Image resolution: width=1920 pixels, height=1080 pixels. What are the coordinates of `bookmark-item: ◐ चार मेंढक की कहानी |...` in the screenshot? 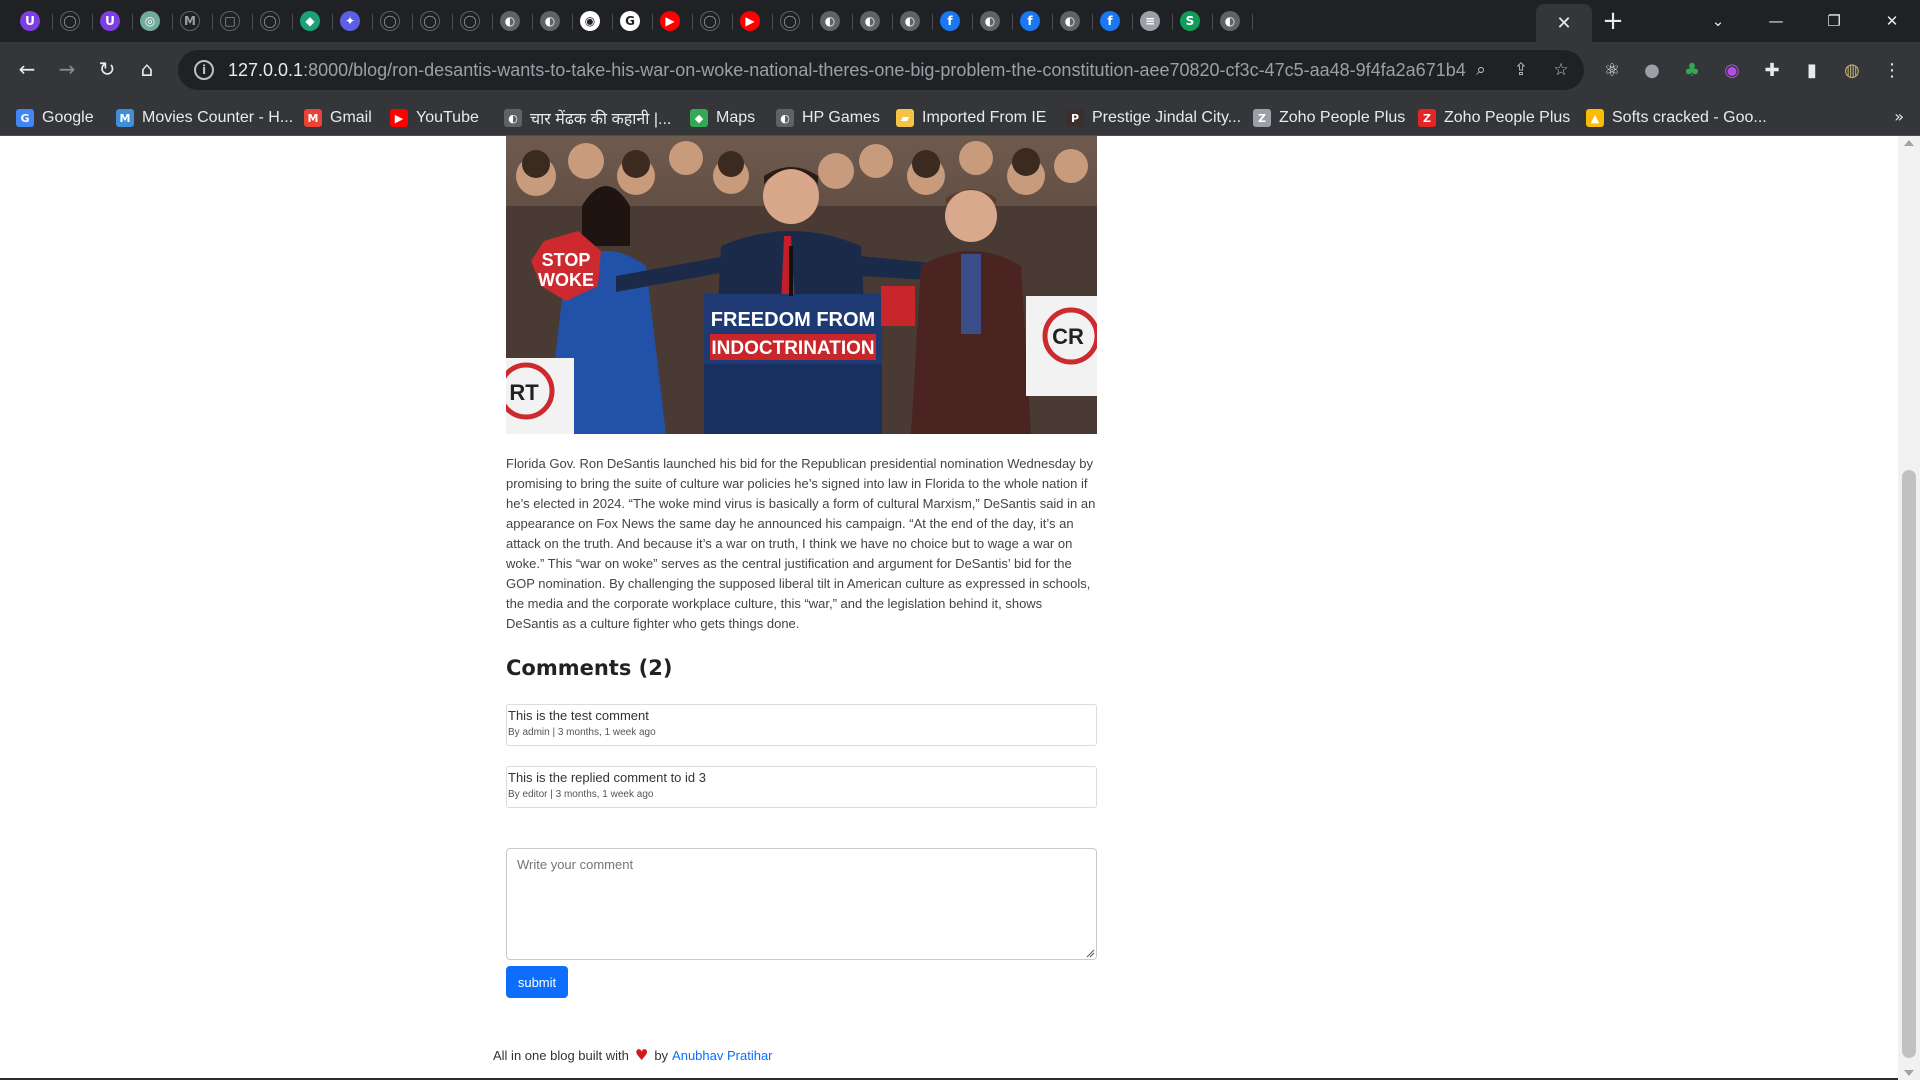 It's located at (587, 118).